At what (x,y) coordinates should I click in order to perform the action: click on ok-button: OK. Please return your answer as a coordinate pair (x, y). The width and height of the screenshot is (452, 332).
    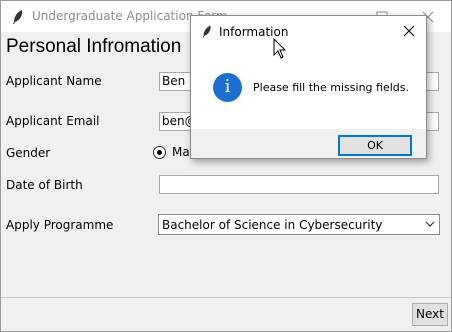
    Looking at the image, I should click on (375, 145).